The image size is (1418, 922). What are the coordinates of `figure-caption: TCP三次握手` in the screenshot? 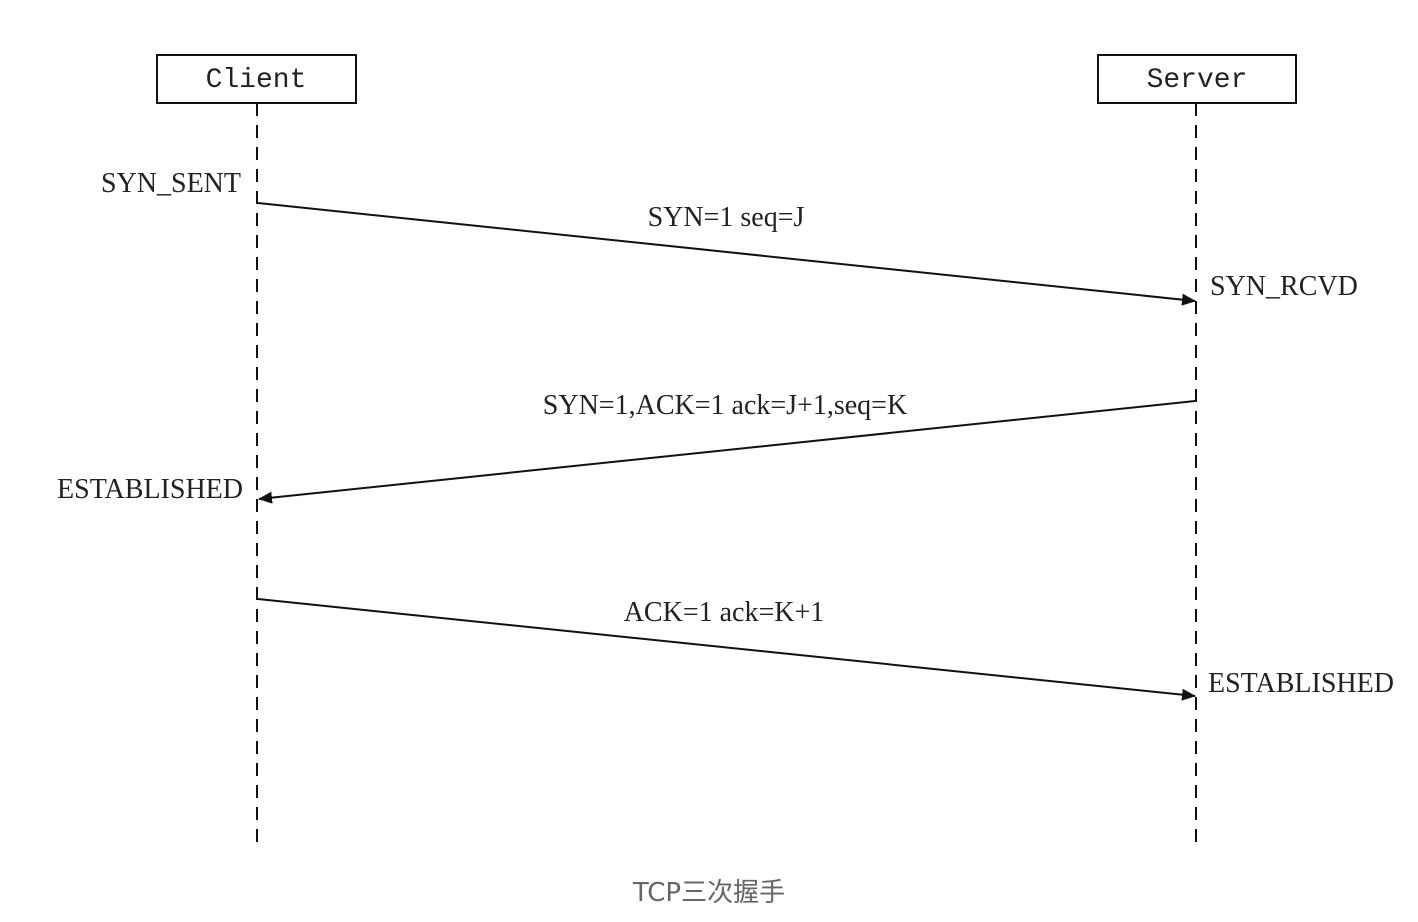 It's located at (709, 893).